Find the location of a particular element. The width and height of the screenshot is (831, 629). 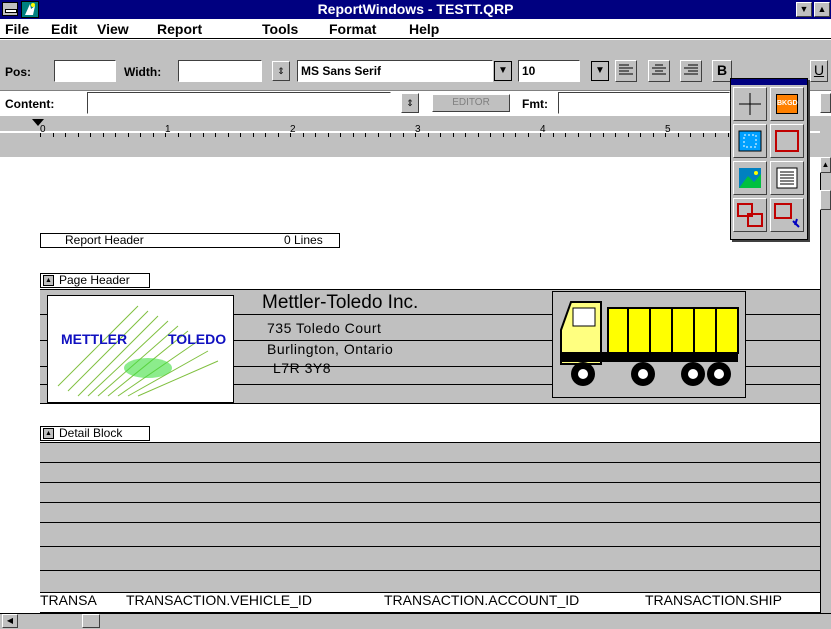

field-tool-button is located at coordinates (750, 141).